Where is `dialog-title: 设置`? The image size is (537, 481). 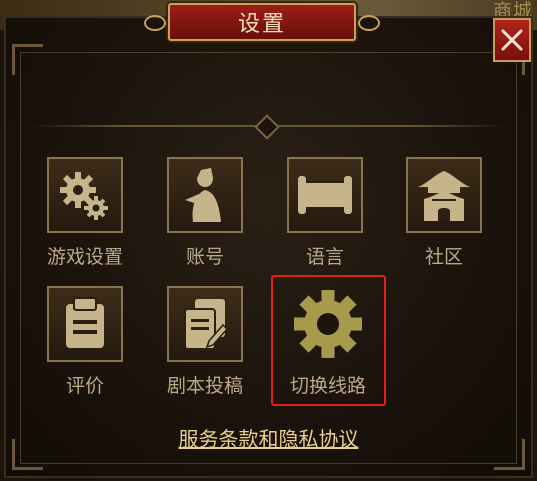 dialog-title: 设置 is located at coordinates (261, 24).